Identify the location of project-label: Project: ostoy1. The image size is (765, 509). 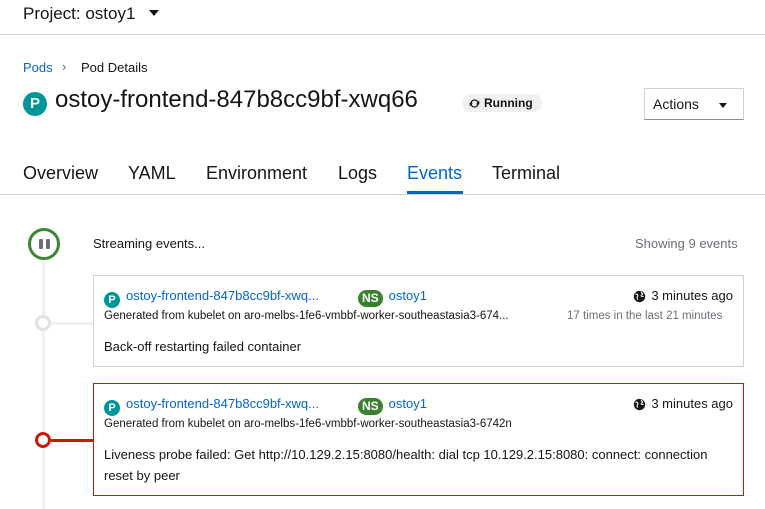
(79, 13).